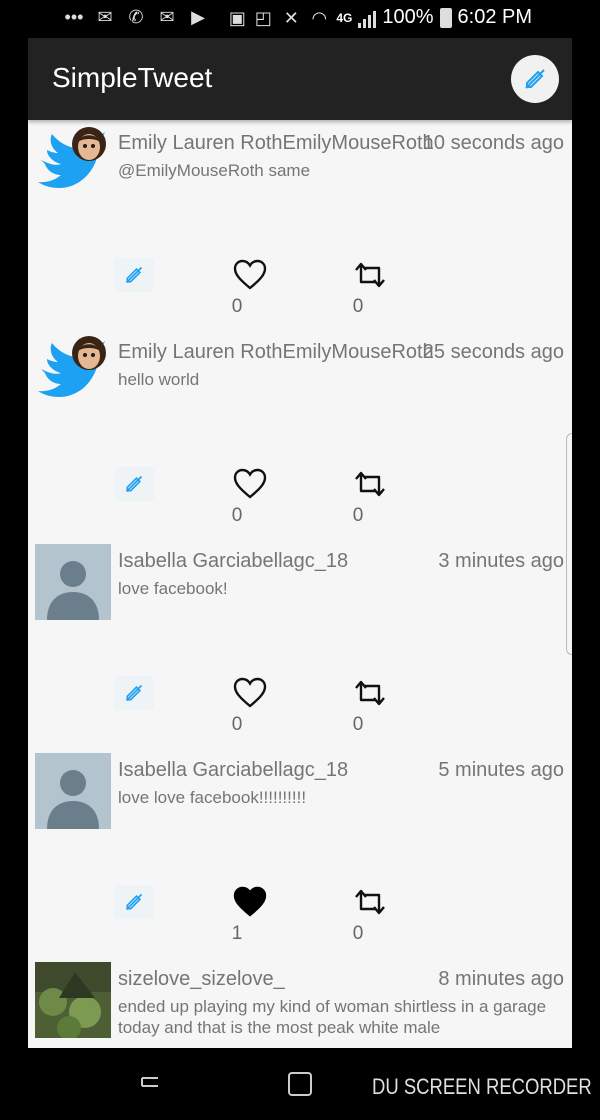 The width and height of the screenshot is (600, 1120). What do you see at coordinates (501, 770) in the screenshot?
I see `tweet-timestamp: 5 minutes ago` at bounding box center [501, 770].